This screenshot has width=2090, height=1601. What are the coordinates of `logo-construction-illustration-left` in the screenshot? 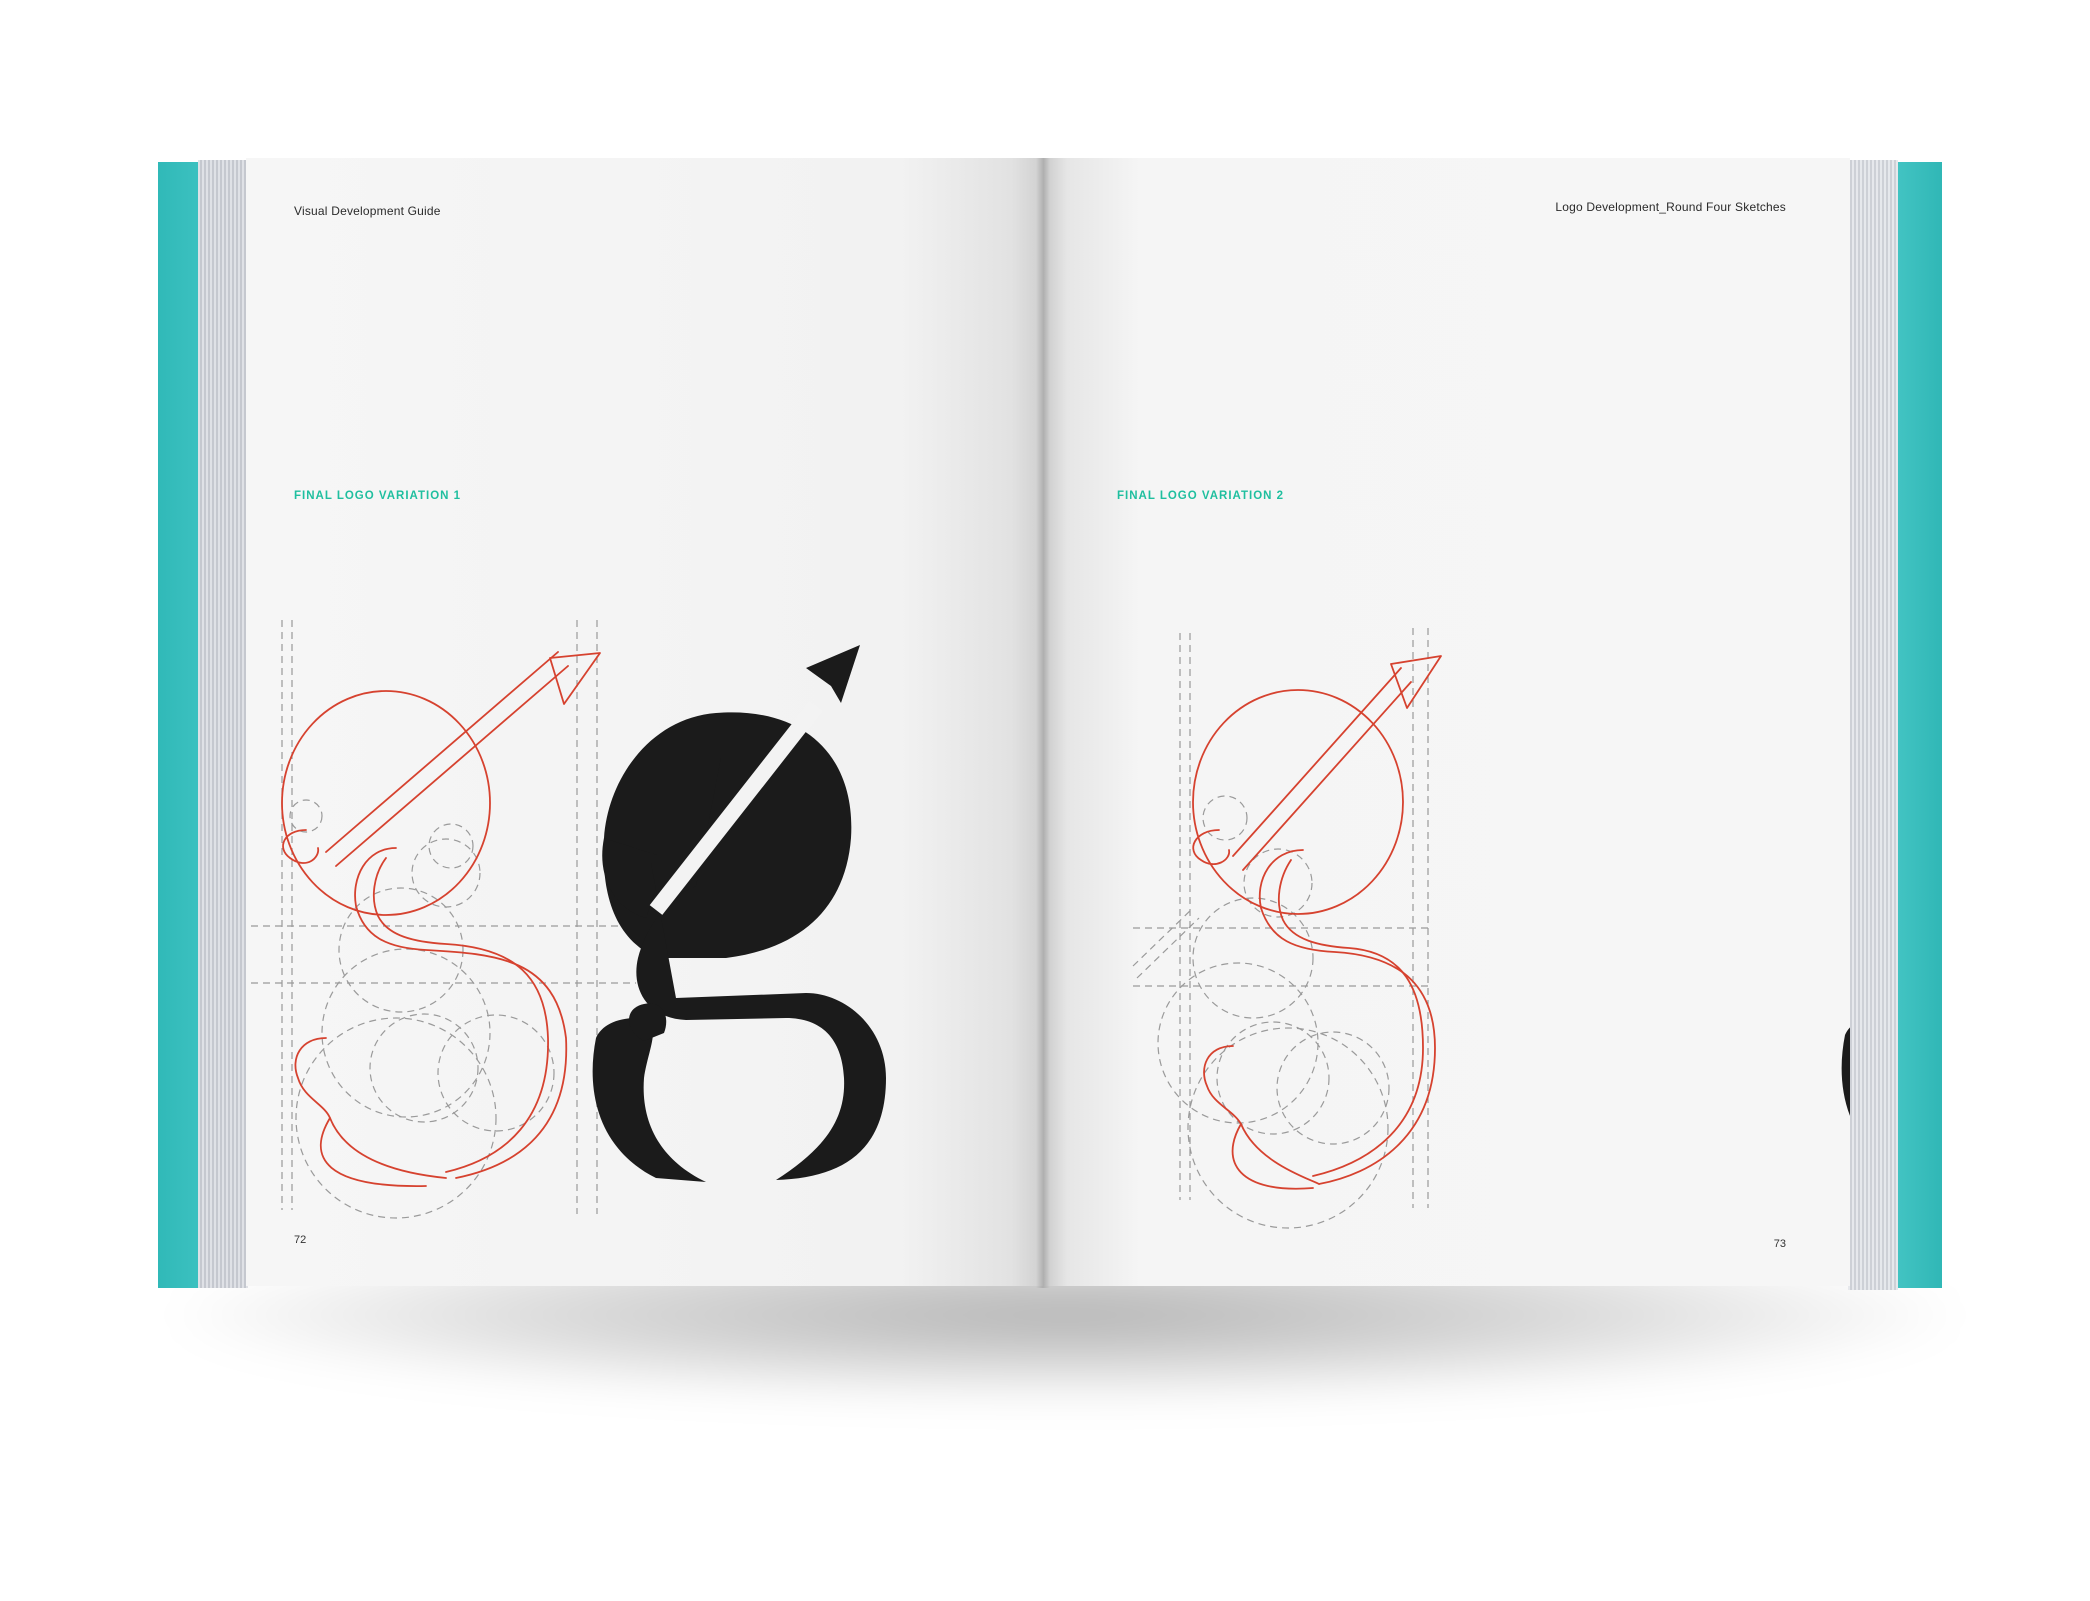 It's located at (568, 919).